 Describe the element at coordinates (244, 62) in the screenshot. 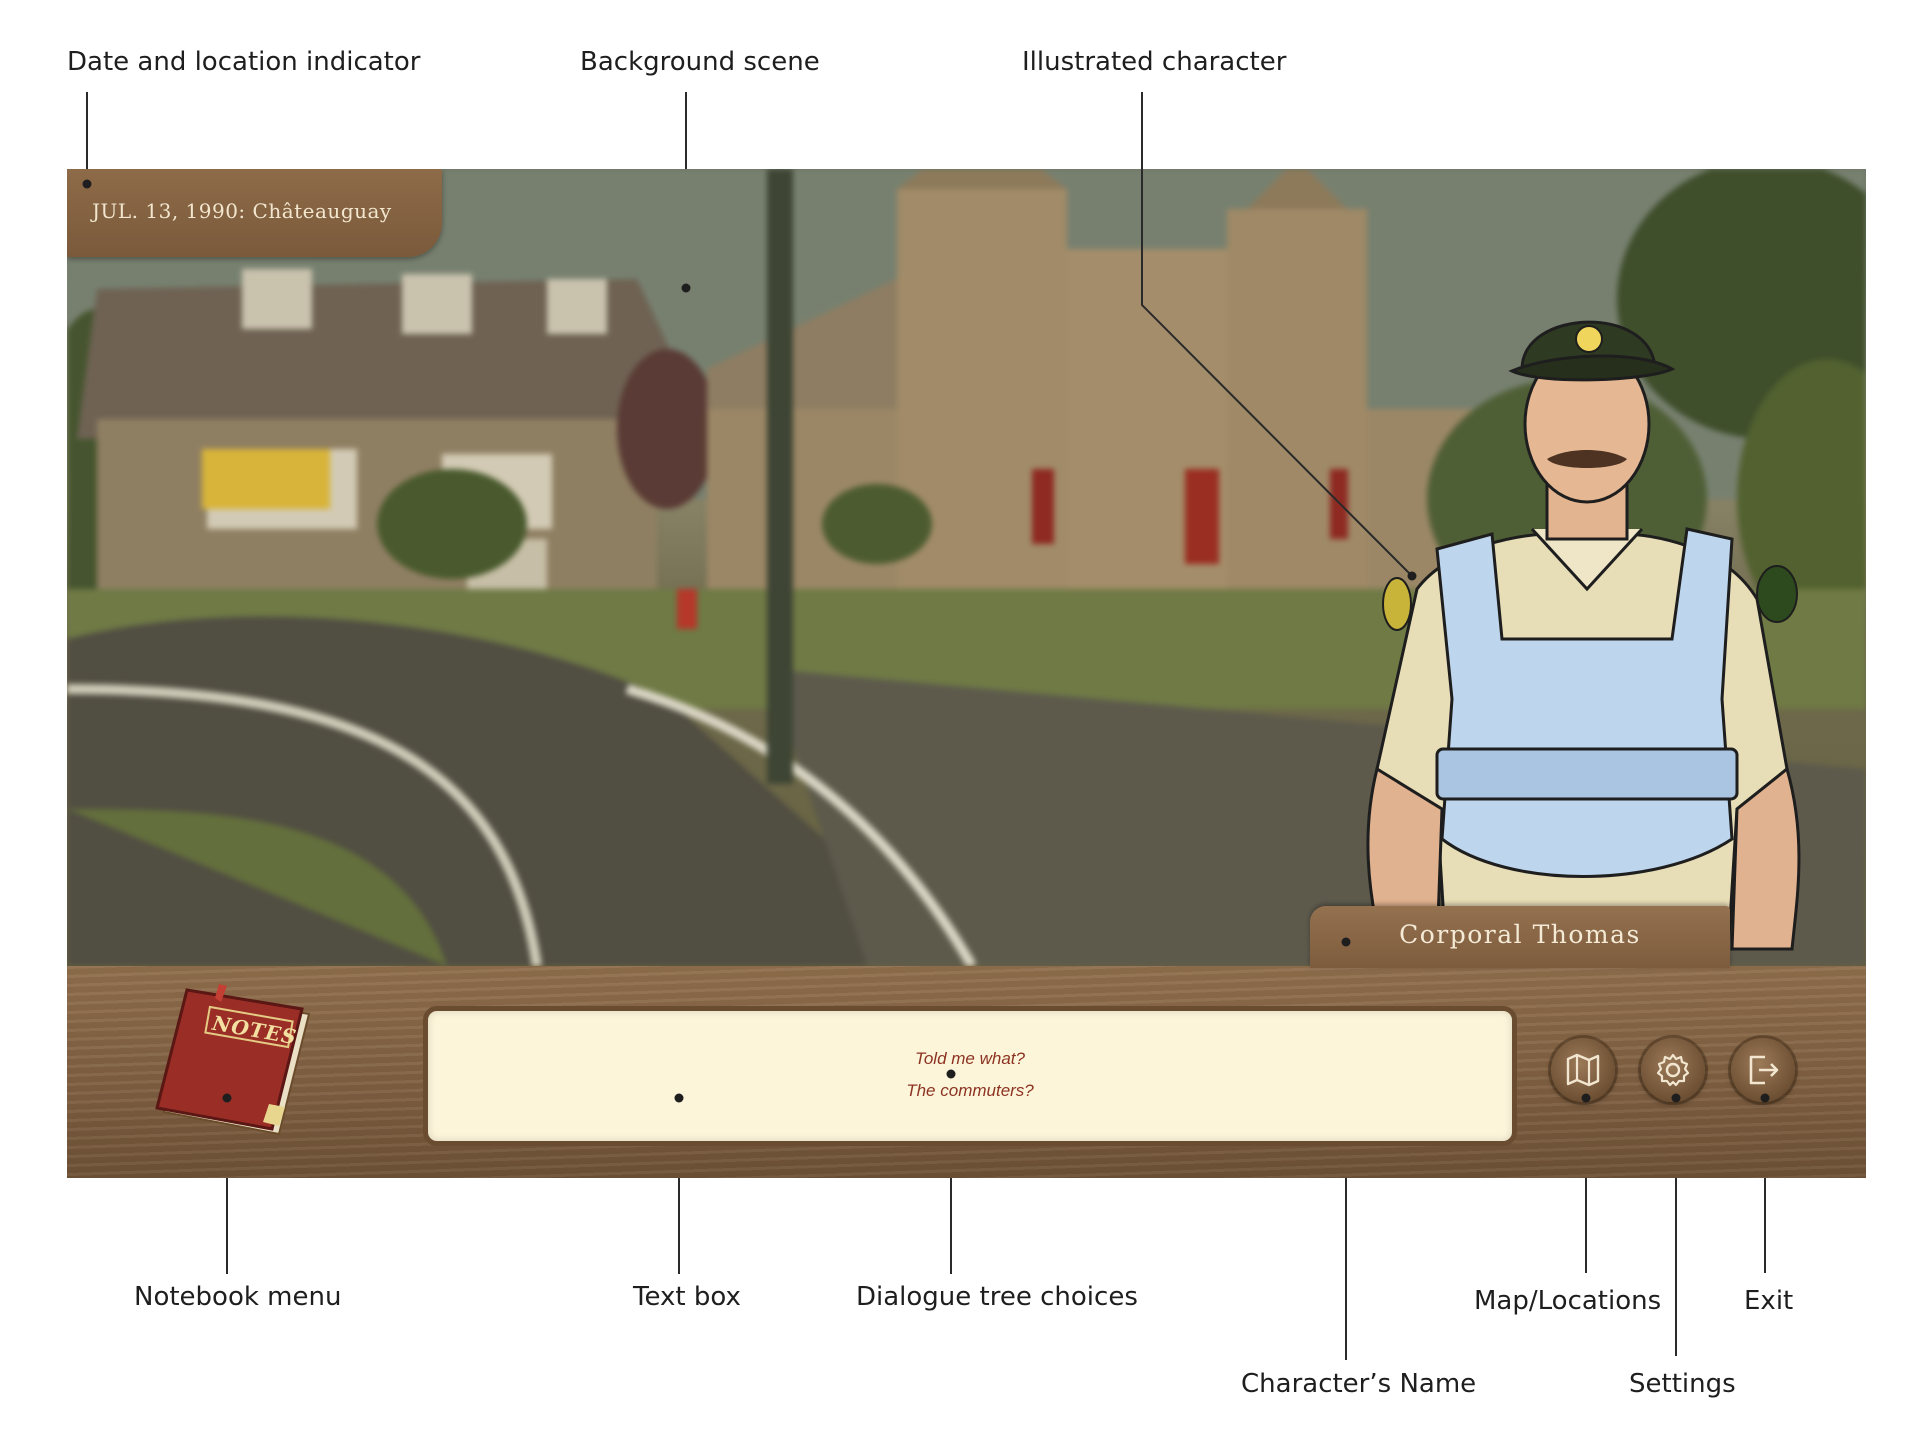

I see `annotation-date-location: Date and location indicator` at that location.